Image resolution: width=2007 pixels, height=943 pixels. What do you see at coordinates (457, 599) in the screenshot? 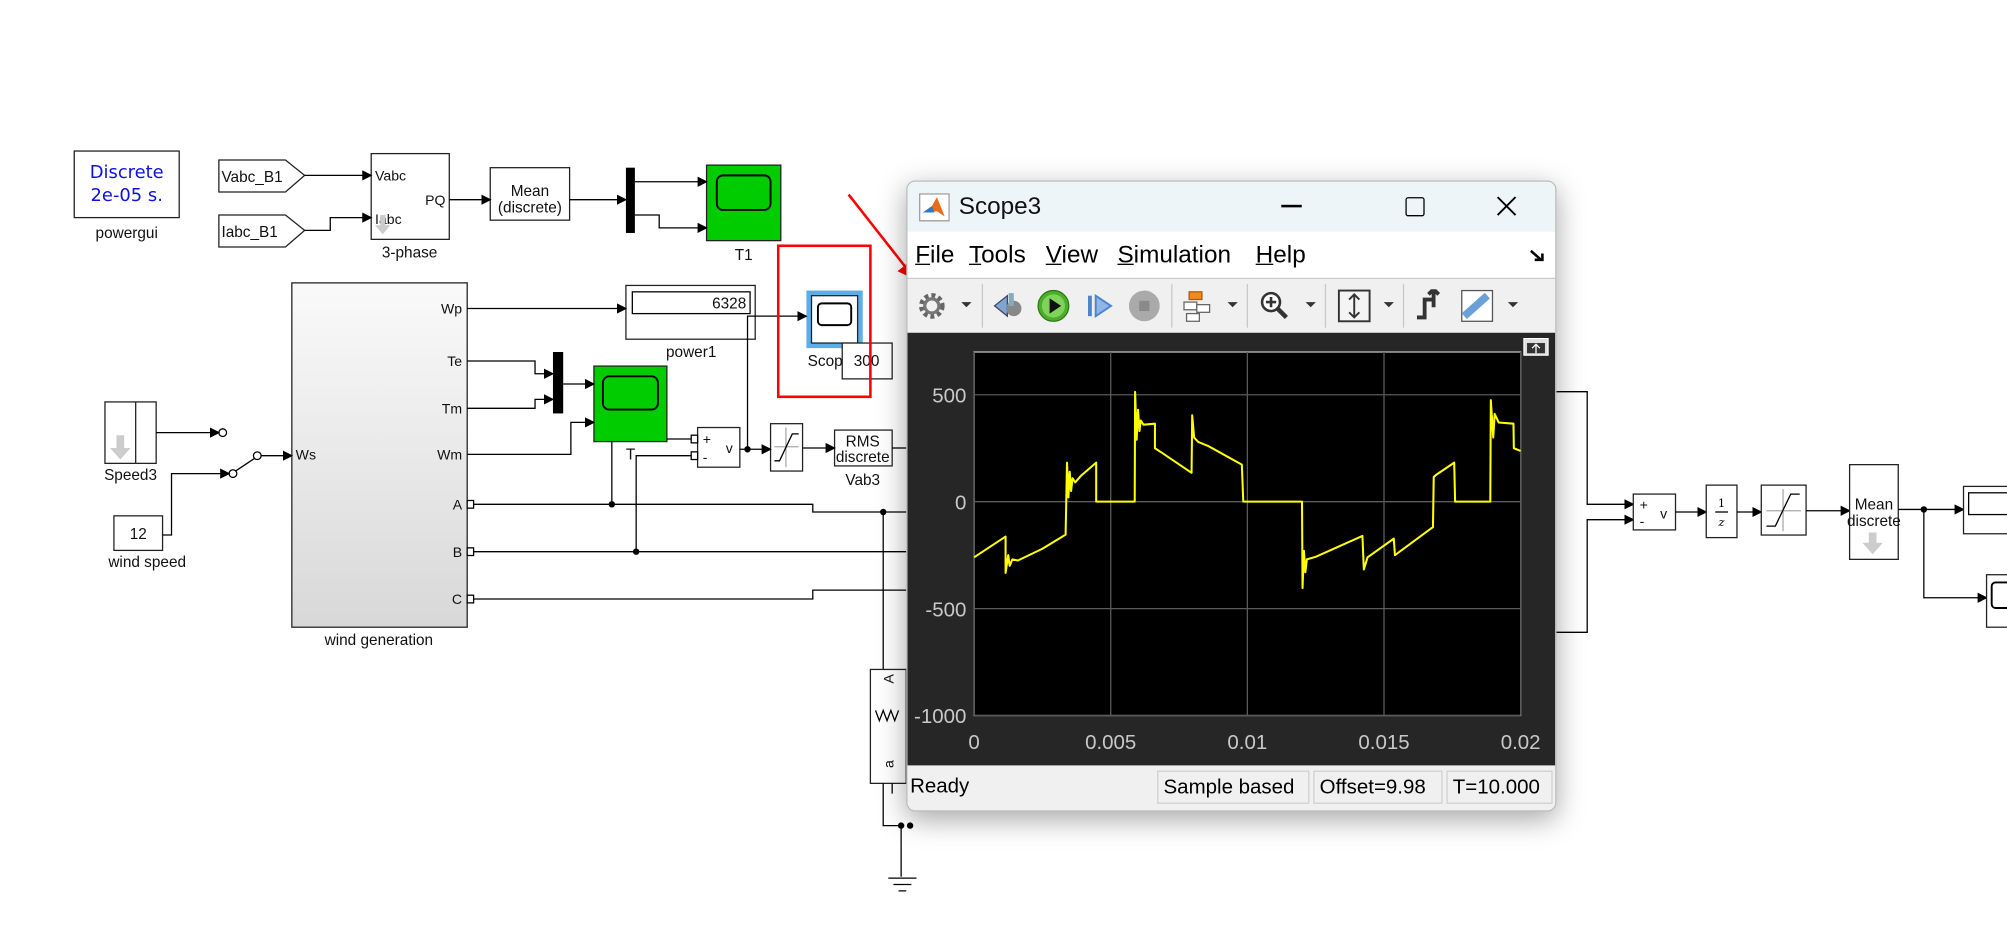
I see `port-c: C` at bounding box center [457, 599].